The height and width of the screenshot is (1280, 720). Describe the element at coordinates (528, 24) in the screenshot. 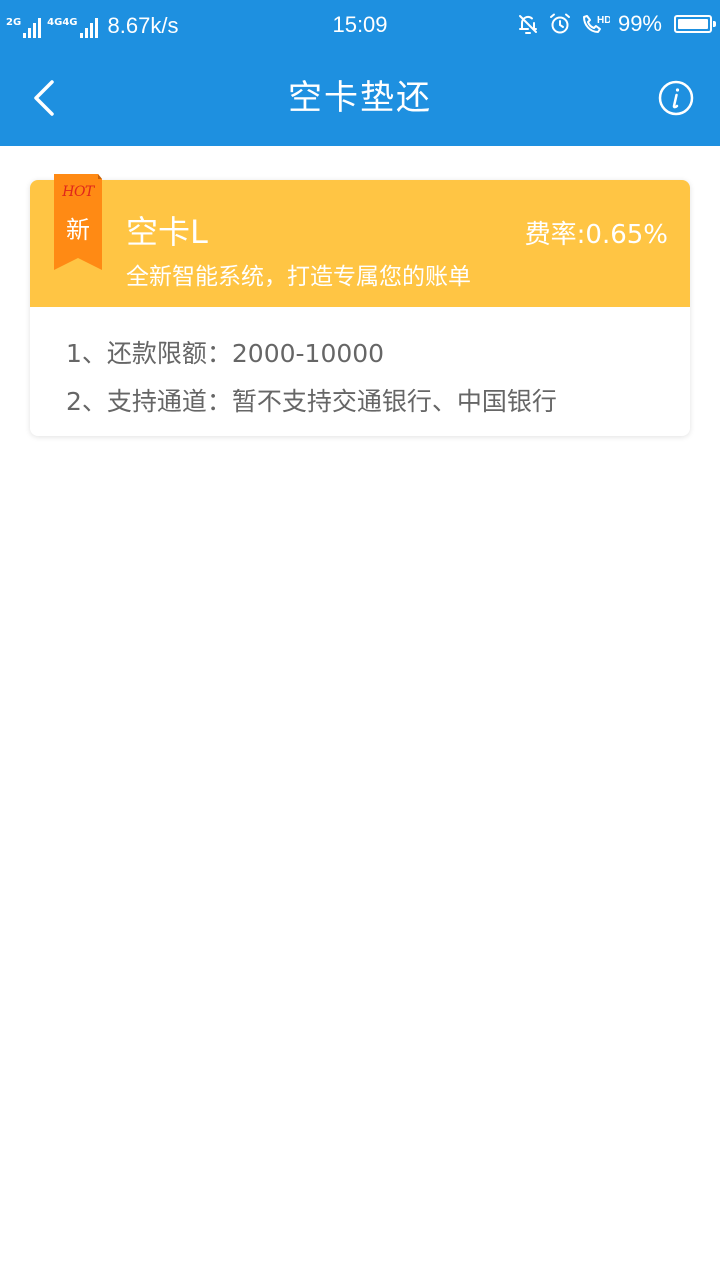

I see `bell-off-icon` at that location.